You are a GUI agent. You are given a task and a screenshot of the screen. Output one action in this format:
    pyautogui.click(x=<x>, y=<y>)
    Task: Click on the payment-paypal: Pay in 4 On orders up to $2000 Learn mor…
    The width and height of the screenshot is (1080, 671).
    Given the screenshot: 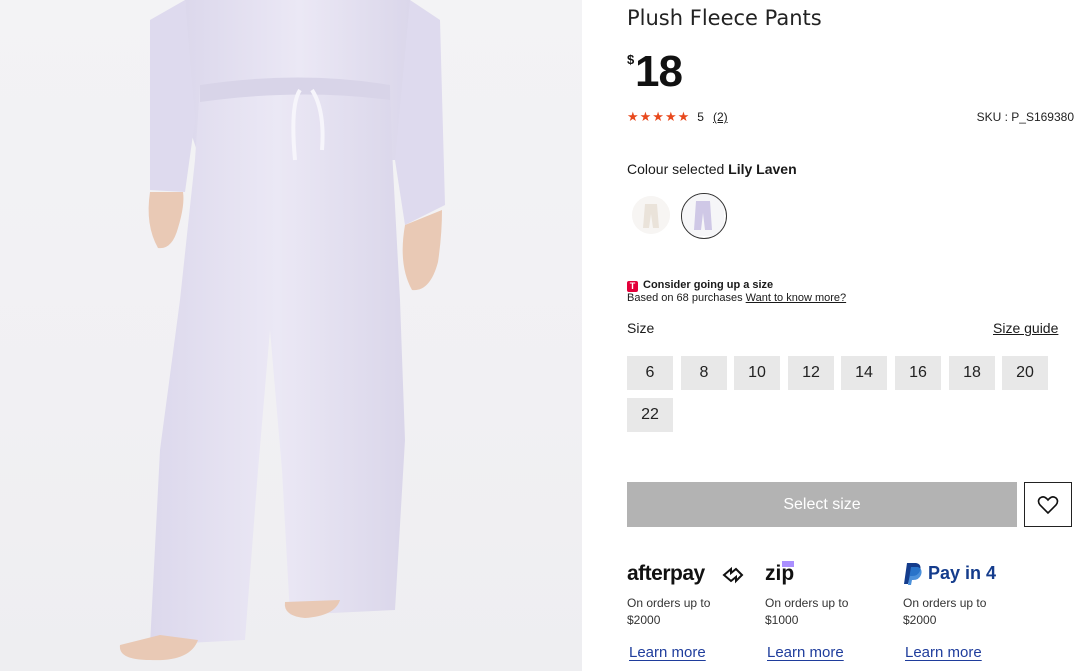 What is the action you would take?
    pyautogui.click(x=968, y=610)
    